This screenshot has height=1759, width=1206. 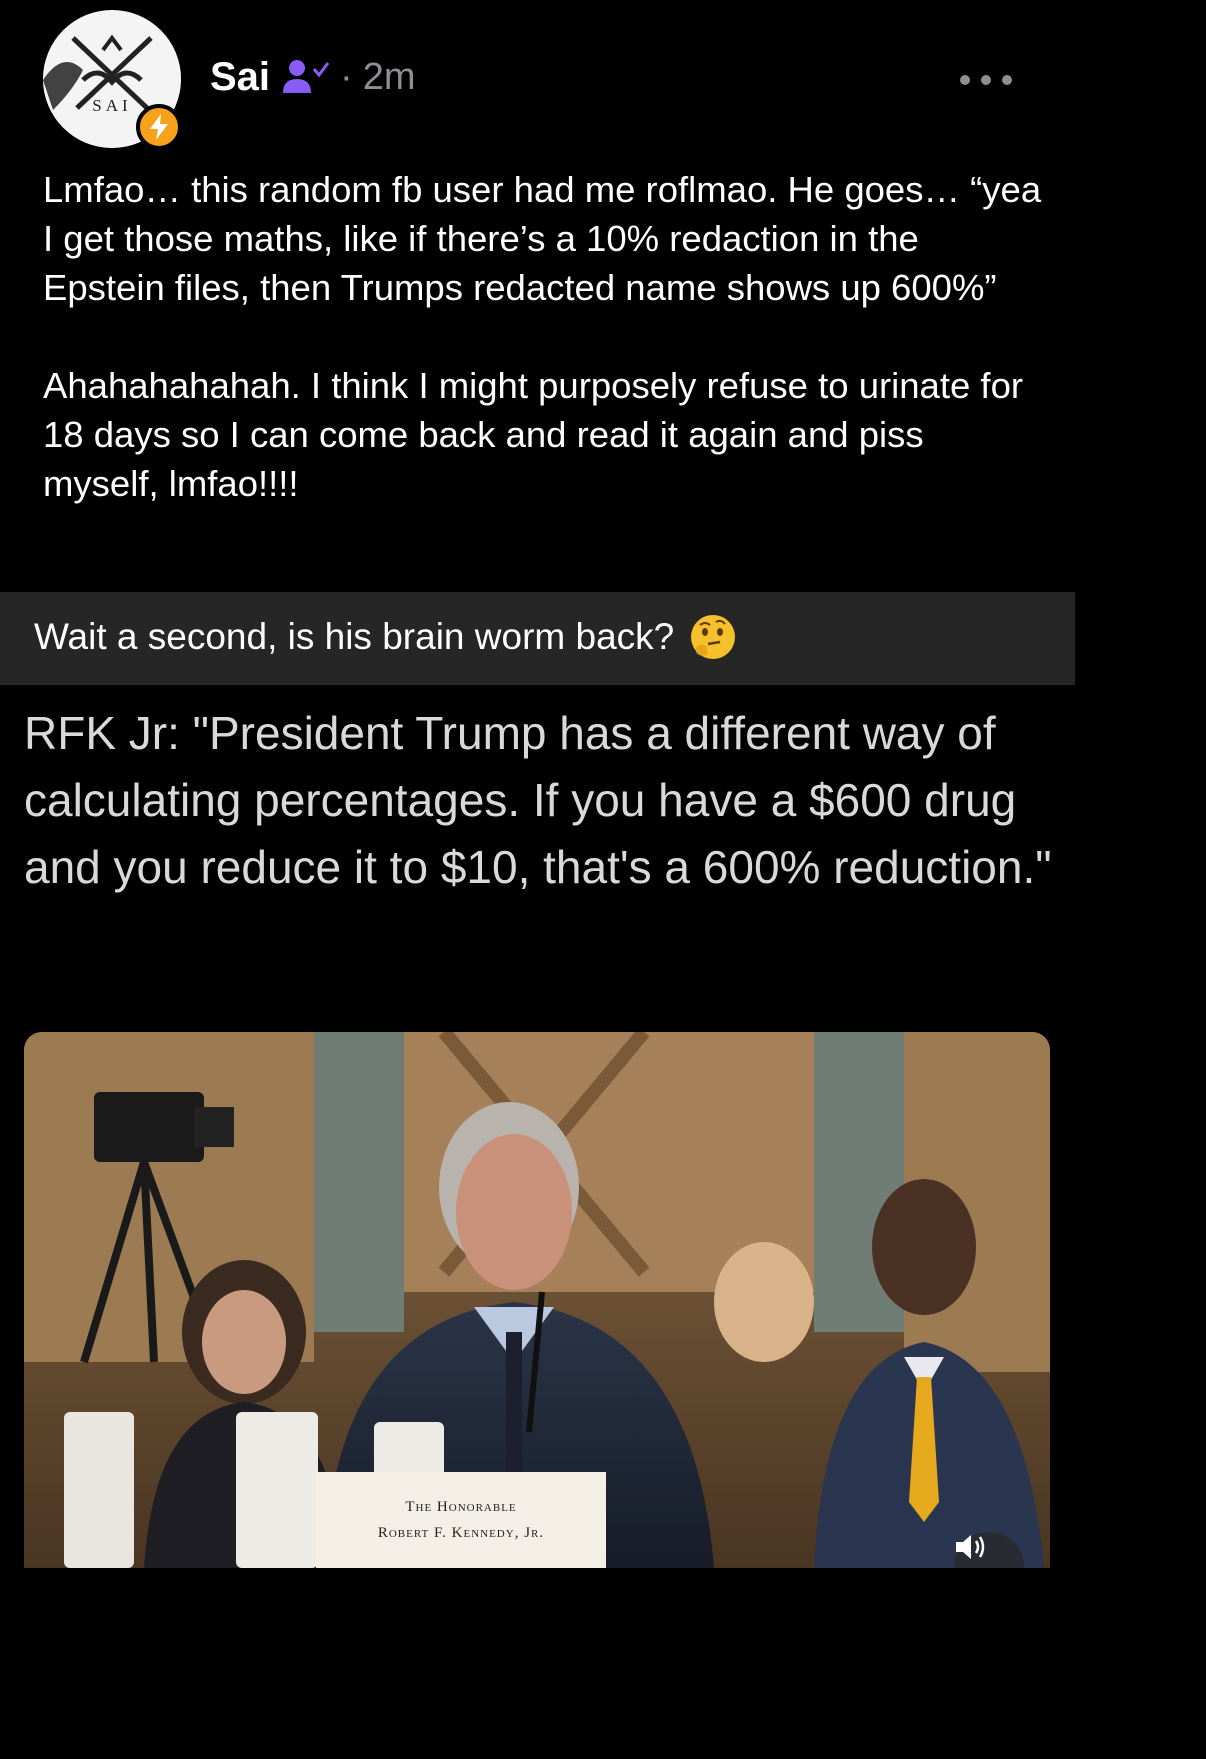 I want to click on embed-caption: Wait a second, is his brain worm back?, so click(x=354, y=636).